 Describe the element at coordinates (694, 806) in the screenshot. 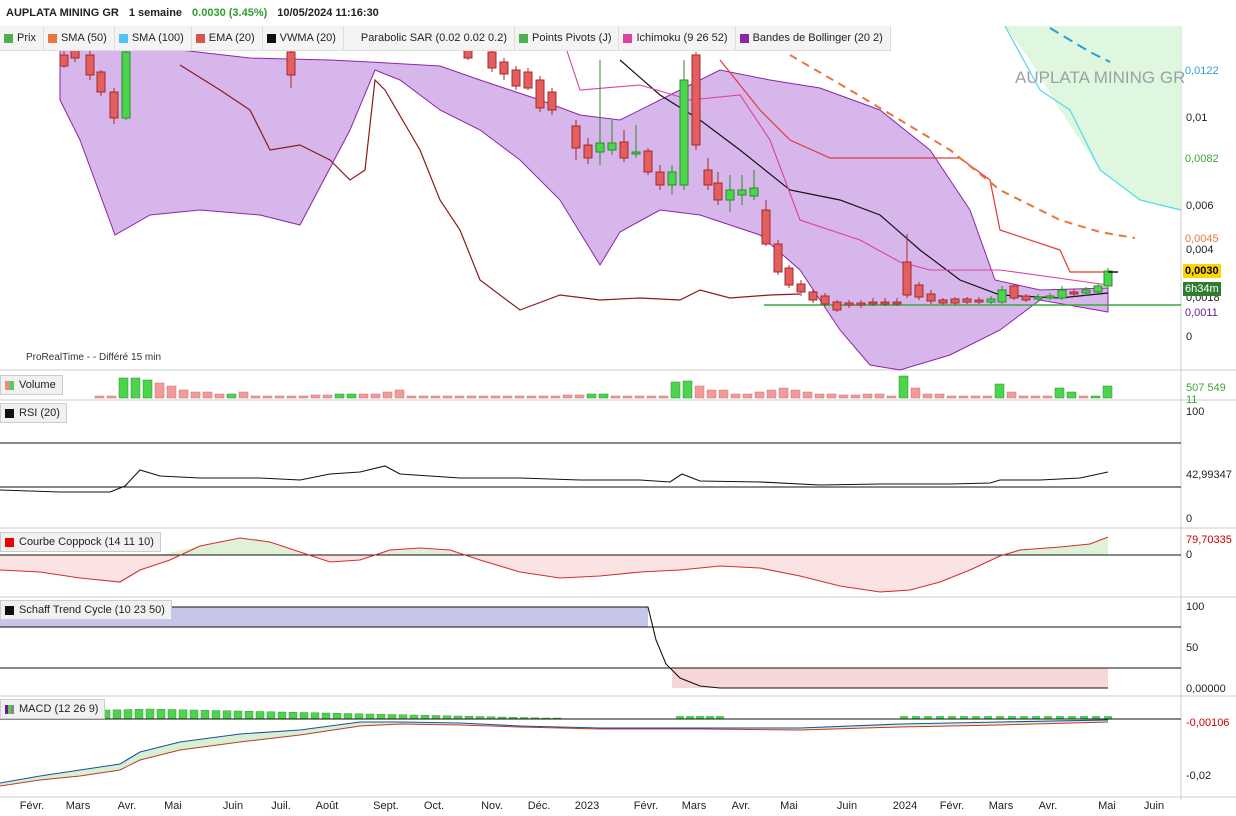

I see `time-axis-label: Mars` at that location.